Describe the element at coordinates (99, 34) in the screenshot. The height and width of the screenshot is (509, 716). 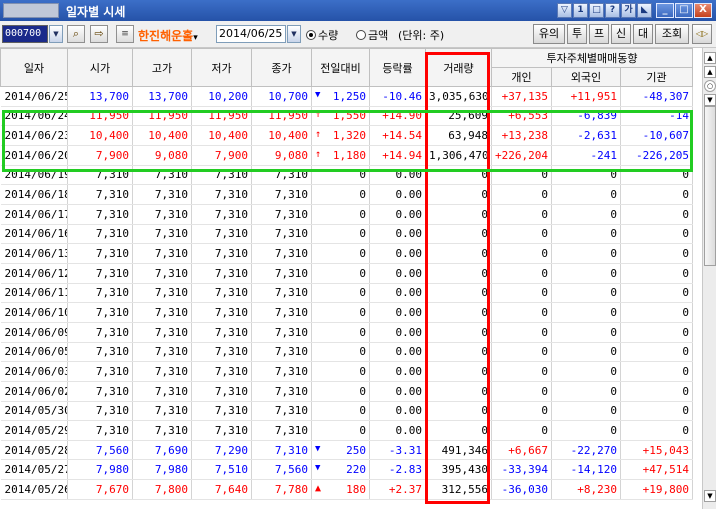
I see `transfer-icon: ⇨` at that location.